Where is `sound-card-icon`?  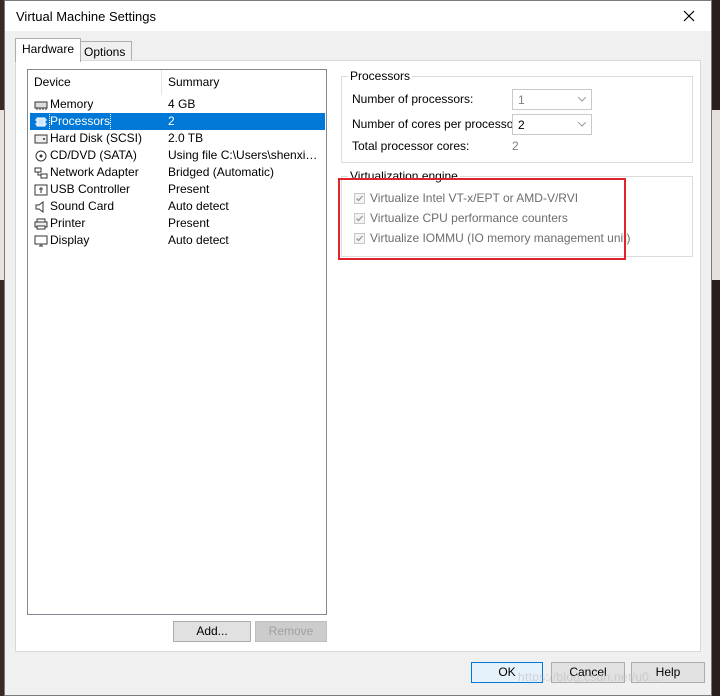
sound-card-icon is located at coordinates (39, 206).